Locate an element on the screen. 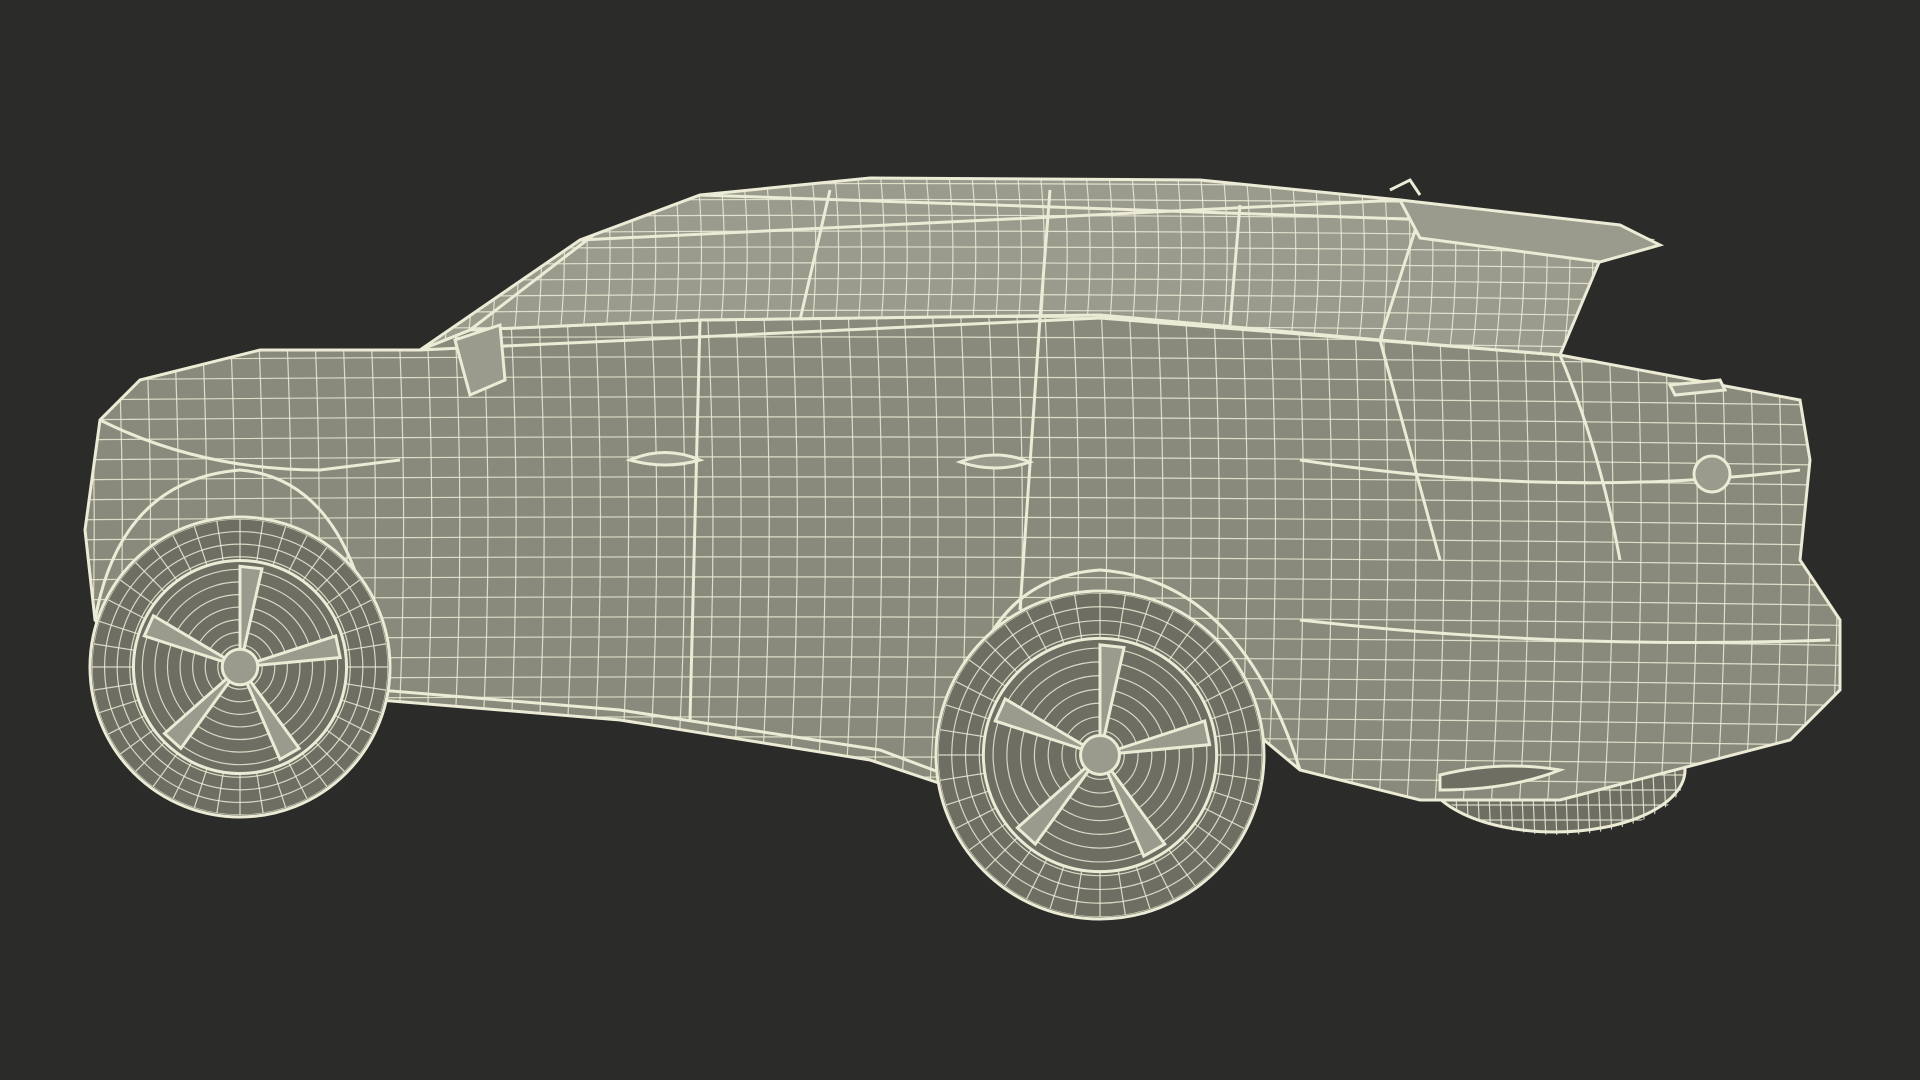  front-wheel is located at coordinates (240, 667).